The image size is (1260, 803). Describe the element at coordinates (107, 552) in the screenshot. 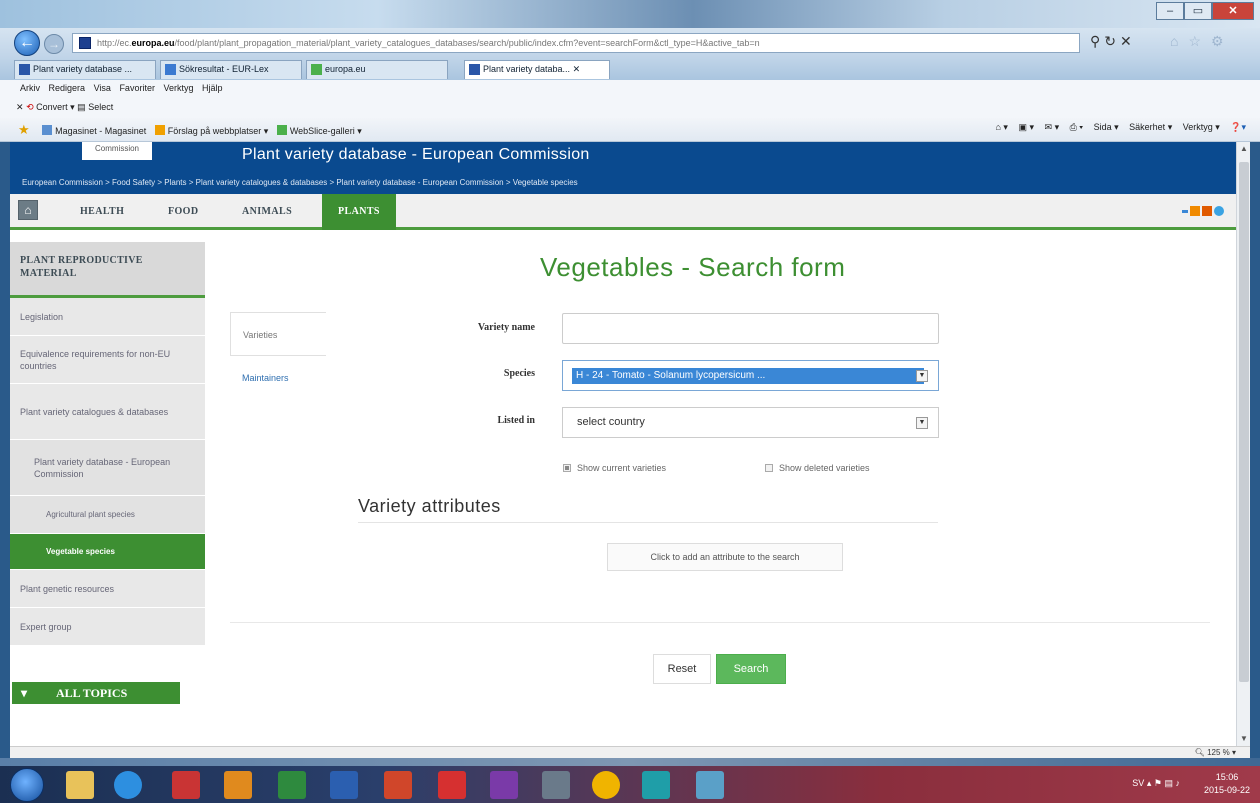

I see `sidebar-item-vegetable: Vegetable species` at that location.